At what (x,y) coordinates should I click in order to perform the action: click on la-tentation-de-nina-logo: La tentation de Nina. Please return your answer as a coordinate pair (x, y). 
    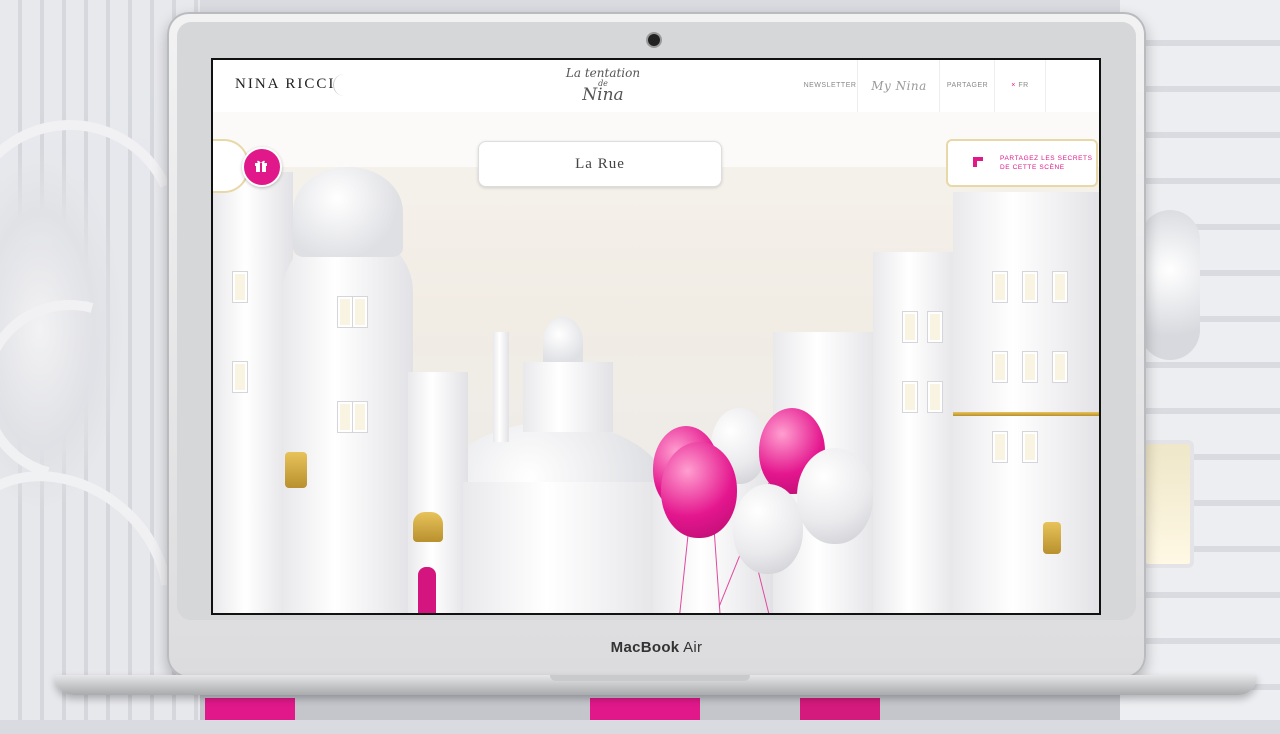
    Looking at the image, I should click on (603, 85).